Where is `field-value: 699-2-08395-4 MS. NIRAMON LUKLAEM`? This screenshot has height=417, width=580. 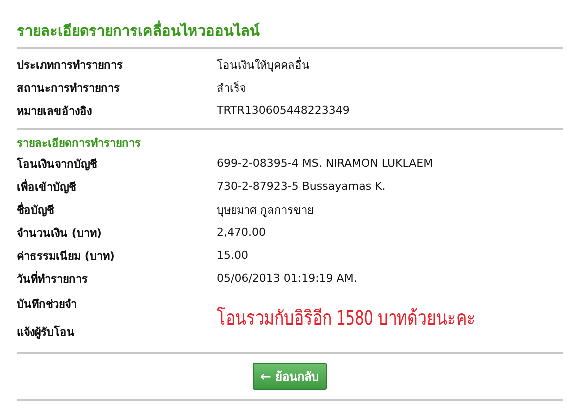
field-value: 699-2-08395-4 MS. NIRAMON LUKLAEM is located at coordinates (325, 163).